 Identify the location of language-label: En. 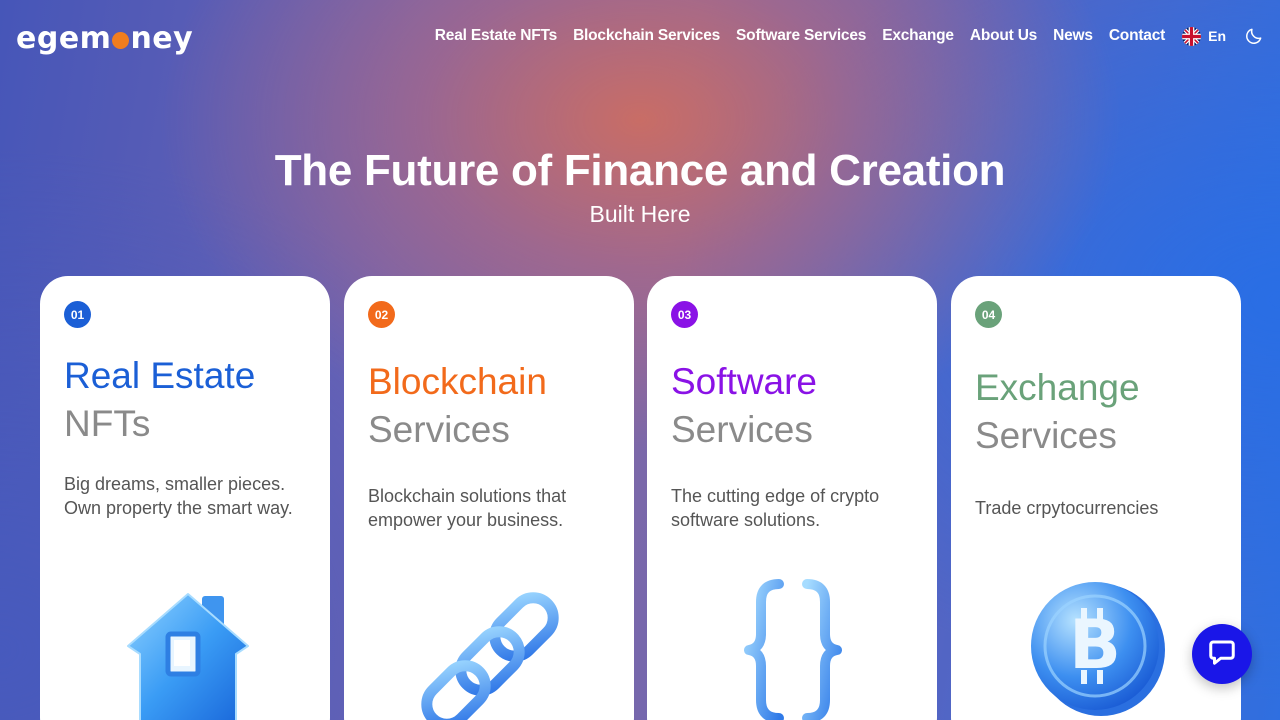
(1217, 36).